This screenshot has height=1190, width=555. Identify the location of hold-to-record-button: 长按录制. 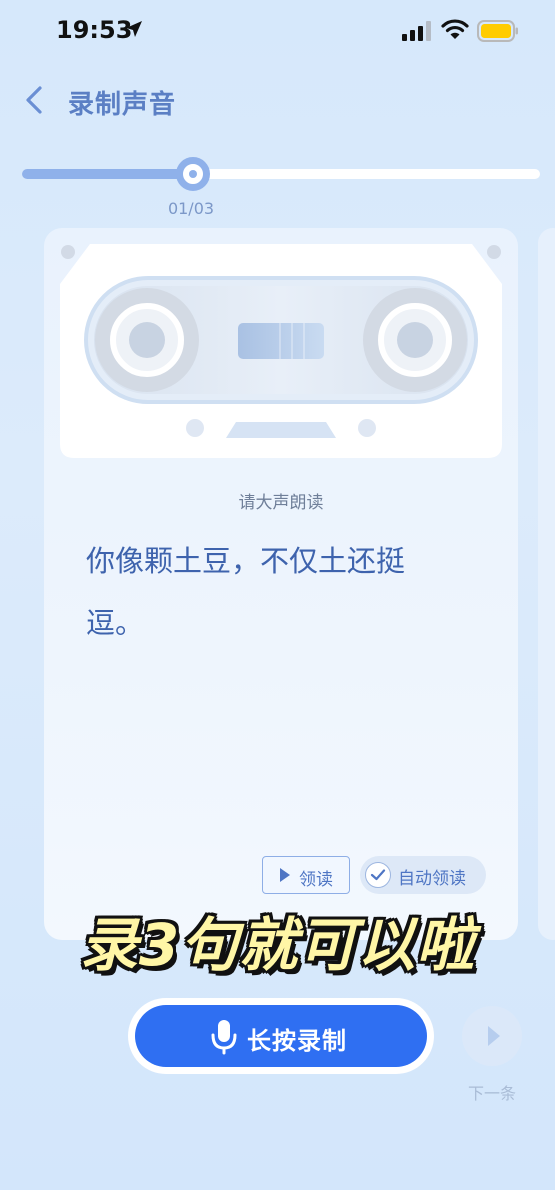
(281, 1036).